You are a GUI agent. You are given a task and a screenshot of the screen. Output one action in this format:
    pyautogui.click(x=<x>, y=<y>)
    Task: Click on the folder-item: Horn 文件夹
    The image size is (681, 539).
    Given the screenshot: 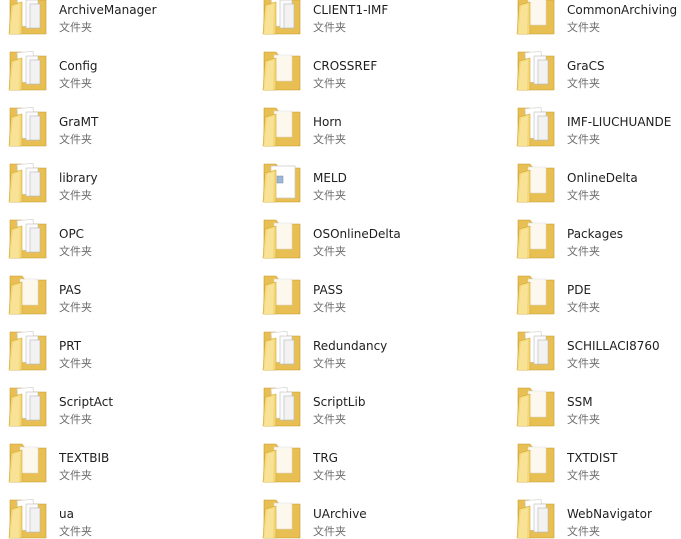 What is the action you would take?
    pyautogui.click(x=381, y=123)
    